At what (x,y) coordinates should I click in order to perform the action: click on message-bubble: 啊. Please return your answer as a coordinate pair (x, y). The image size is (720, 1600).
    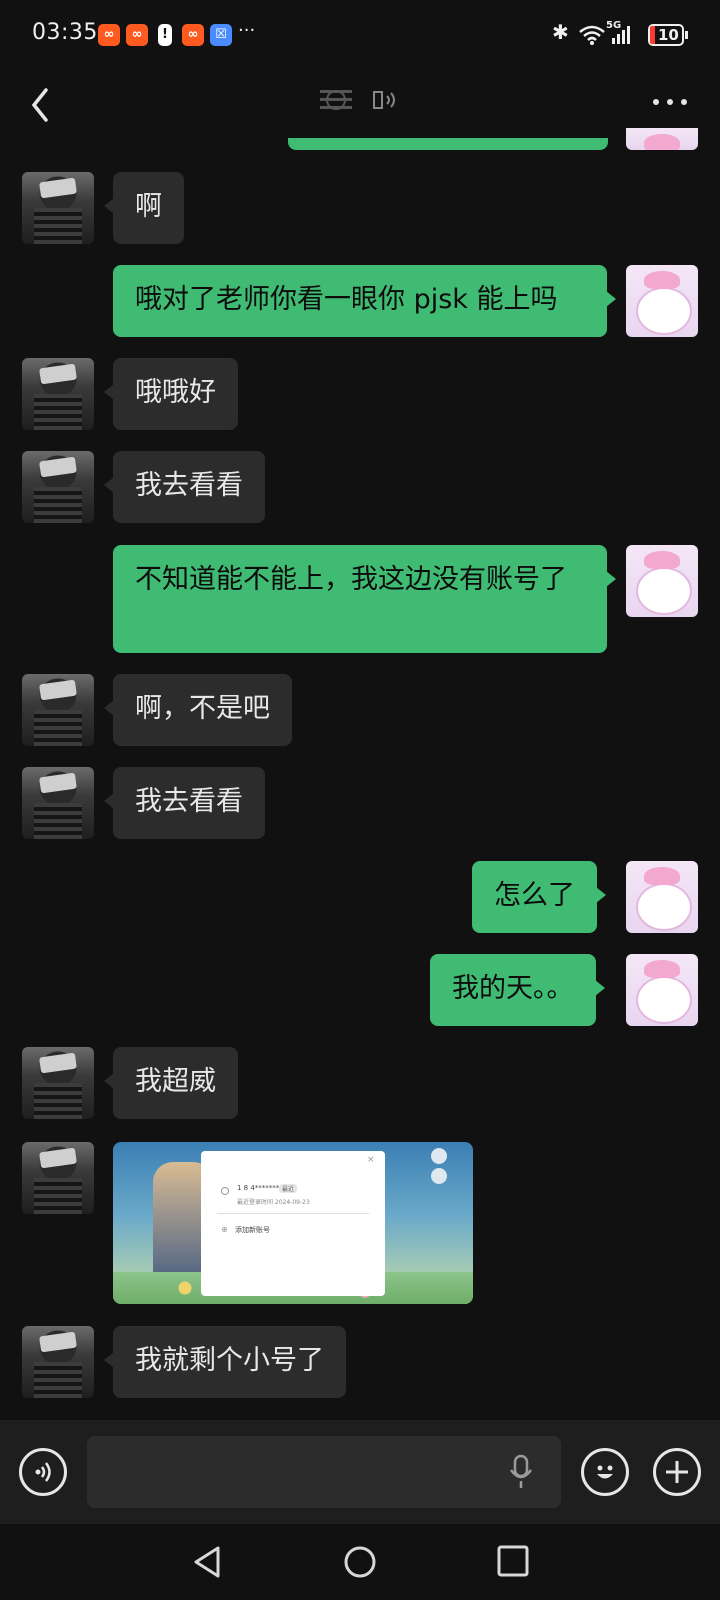
    Looking at the image, I should click on (144, 208).